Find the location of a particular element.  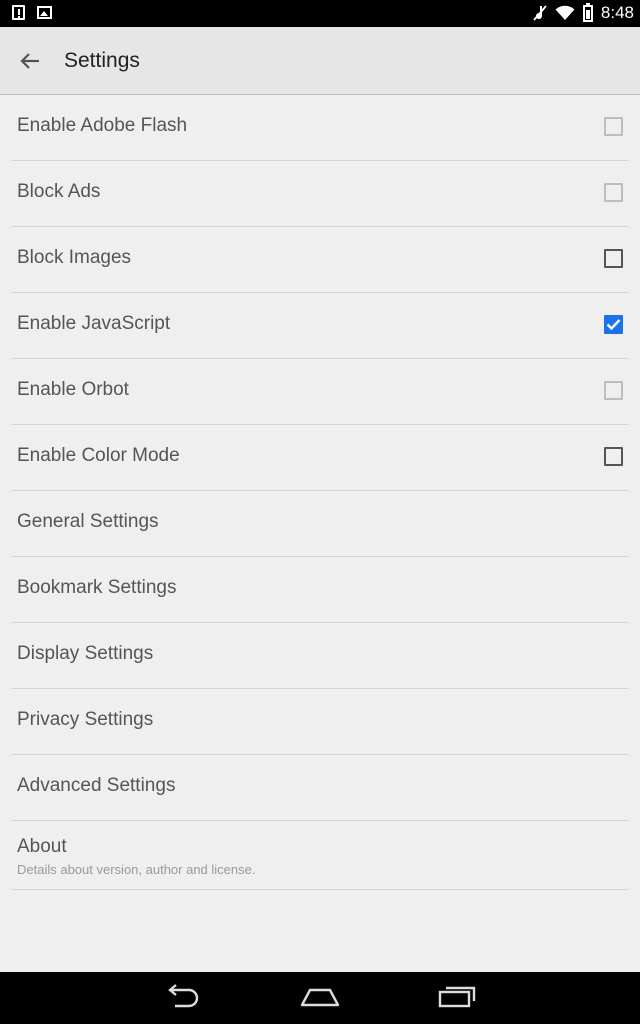

recents-nav-icon is located at coordinates (457, 997).